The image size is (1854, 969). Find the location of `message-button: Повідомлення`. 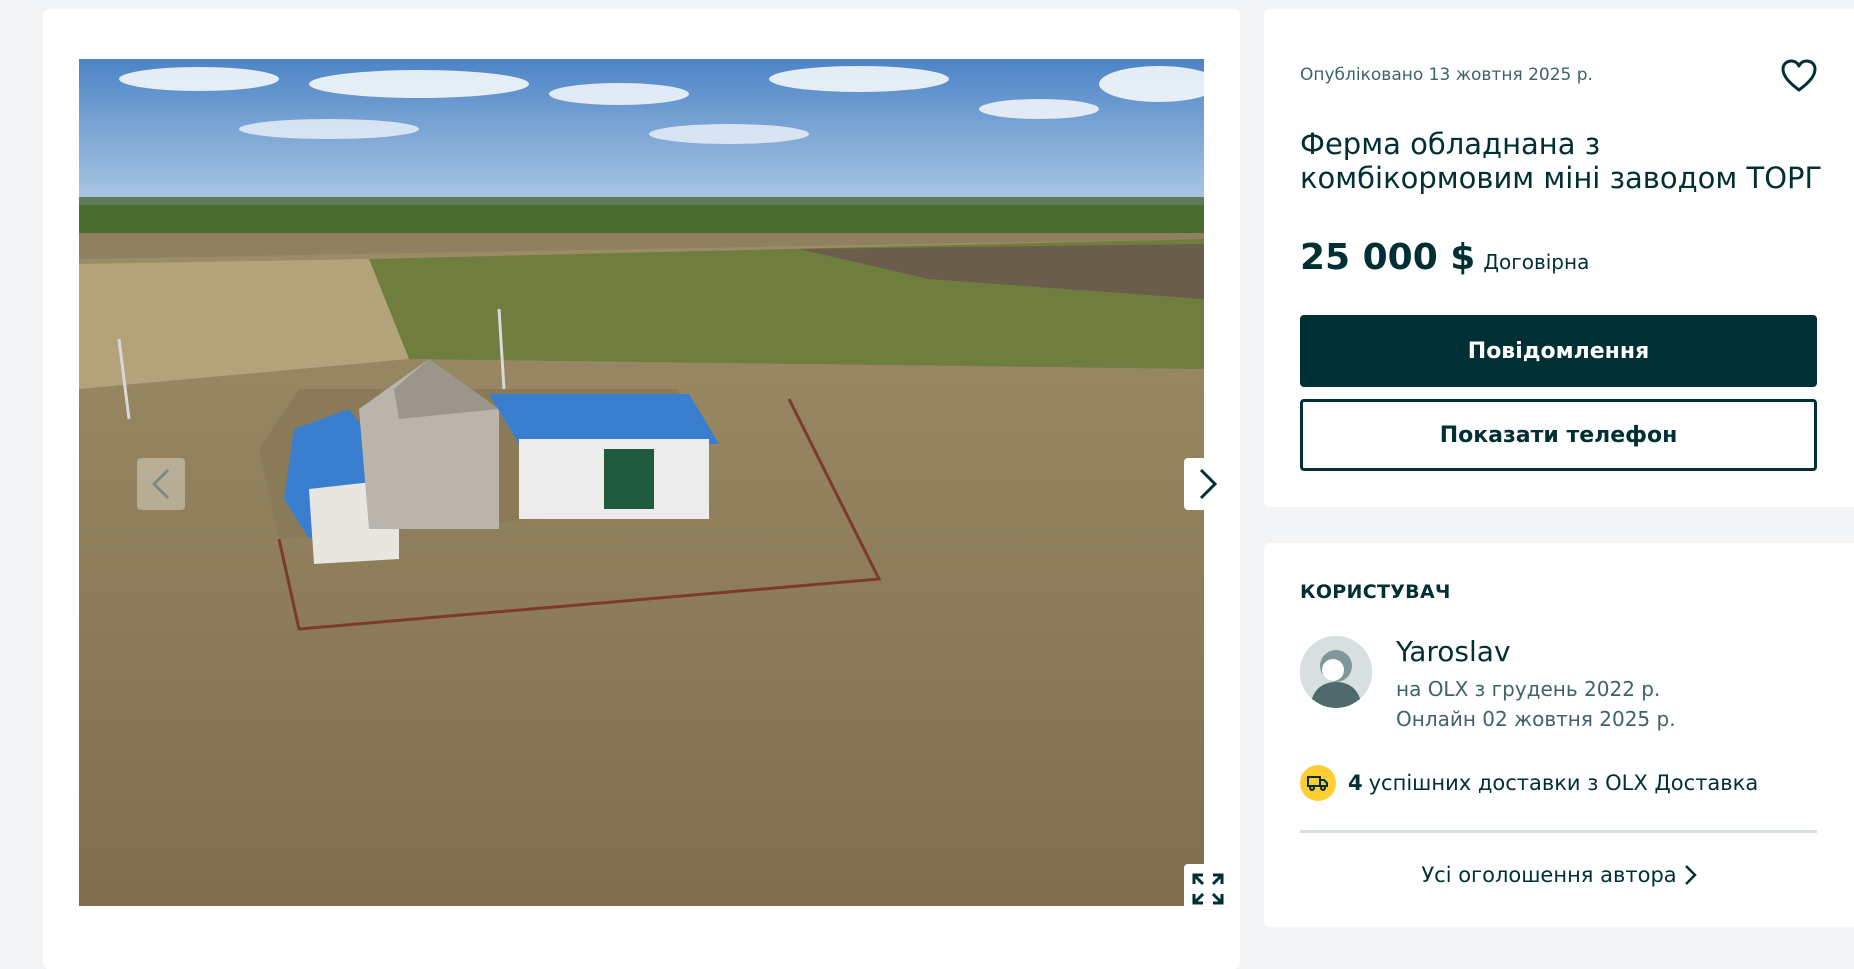

message-button: Повідомлення is located at coordinates (1558, 351).